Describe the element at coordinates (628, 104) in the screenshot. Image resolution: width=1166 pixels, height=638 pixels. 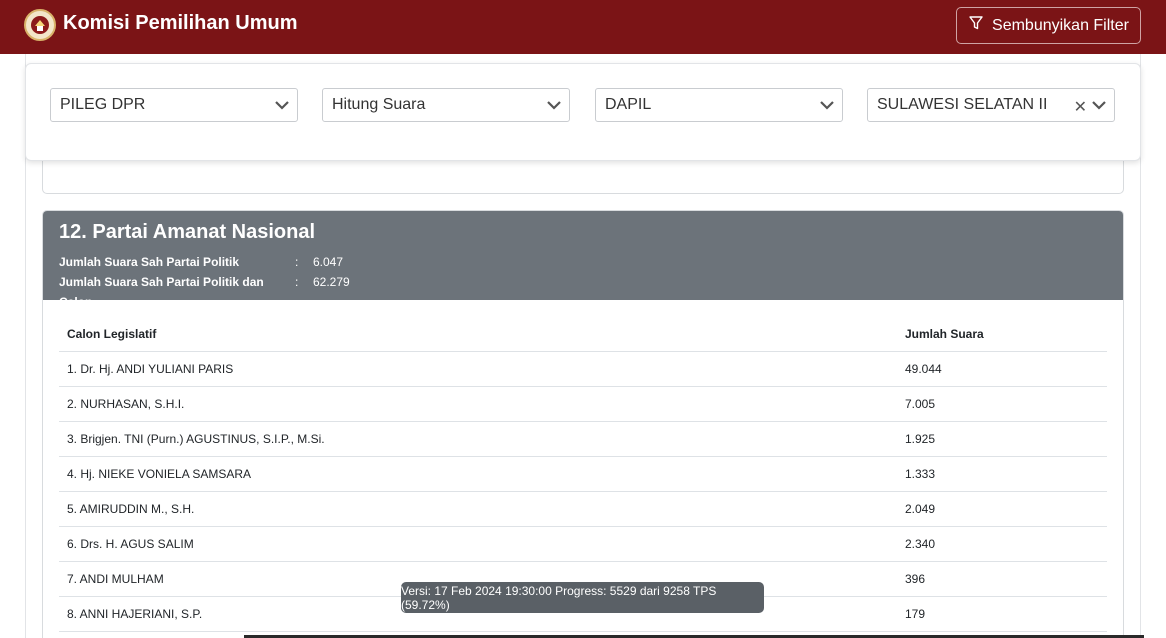
I see `area-level-value: DAPIL` at that location.